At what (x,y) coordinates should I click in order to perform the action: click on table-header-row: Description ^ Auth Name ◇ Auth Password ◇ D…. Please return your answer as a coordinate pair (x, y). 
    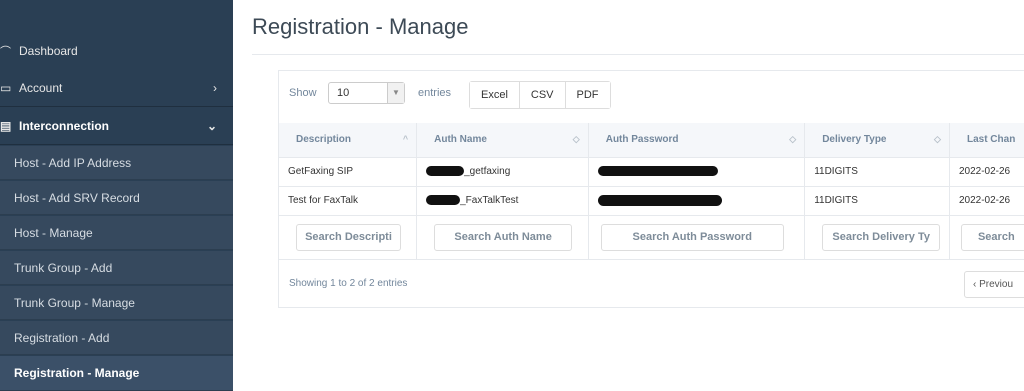
    Looking at the image, I should click on (651, 140).